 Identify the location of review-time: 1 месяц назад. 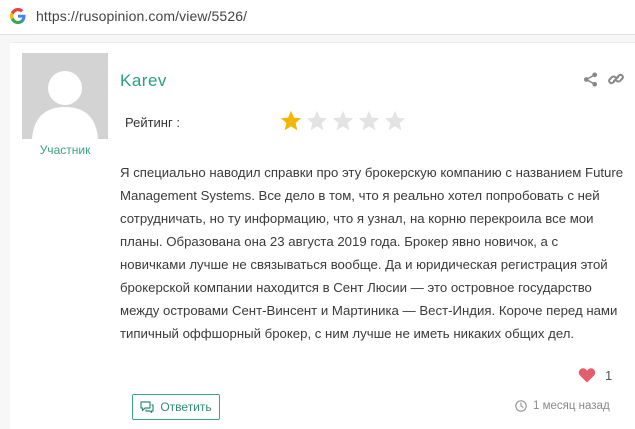
(562, 406).